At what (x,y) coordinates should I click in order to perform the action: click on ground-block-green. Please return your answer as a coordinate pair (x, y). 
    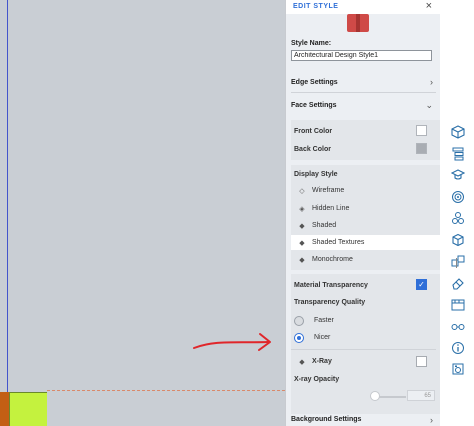
    Looking at the image, I should click on (28, 409).